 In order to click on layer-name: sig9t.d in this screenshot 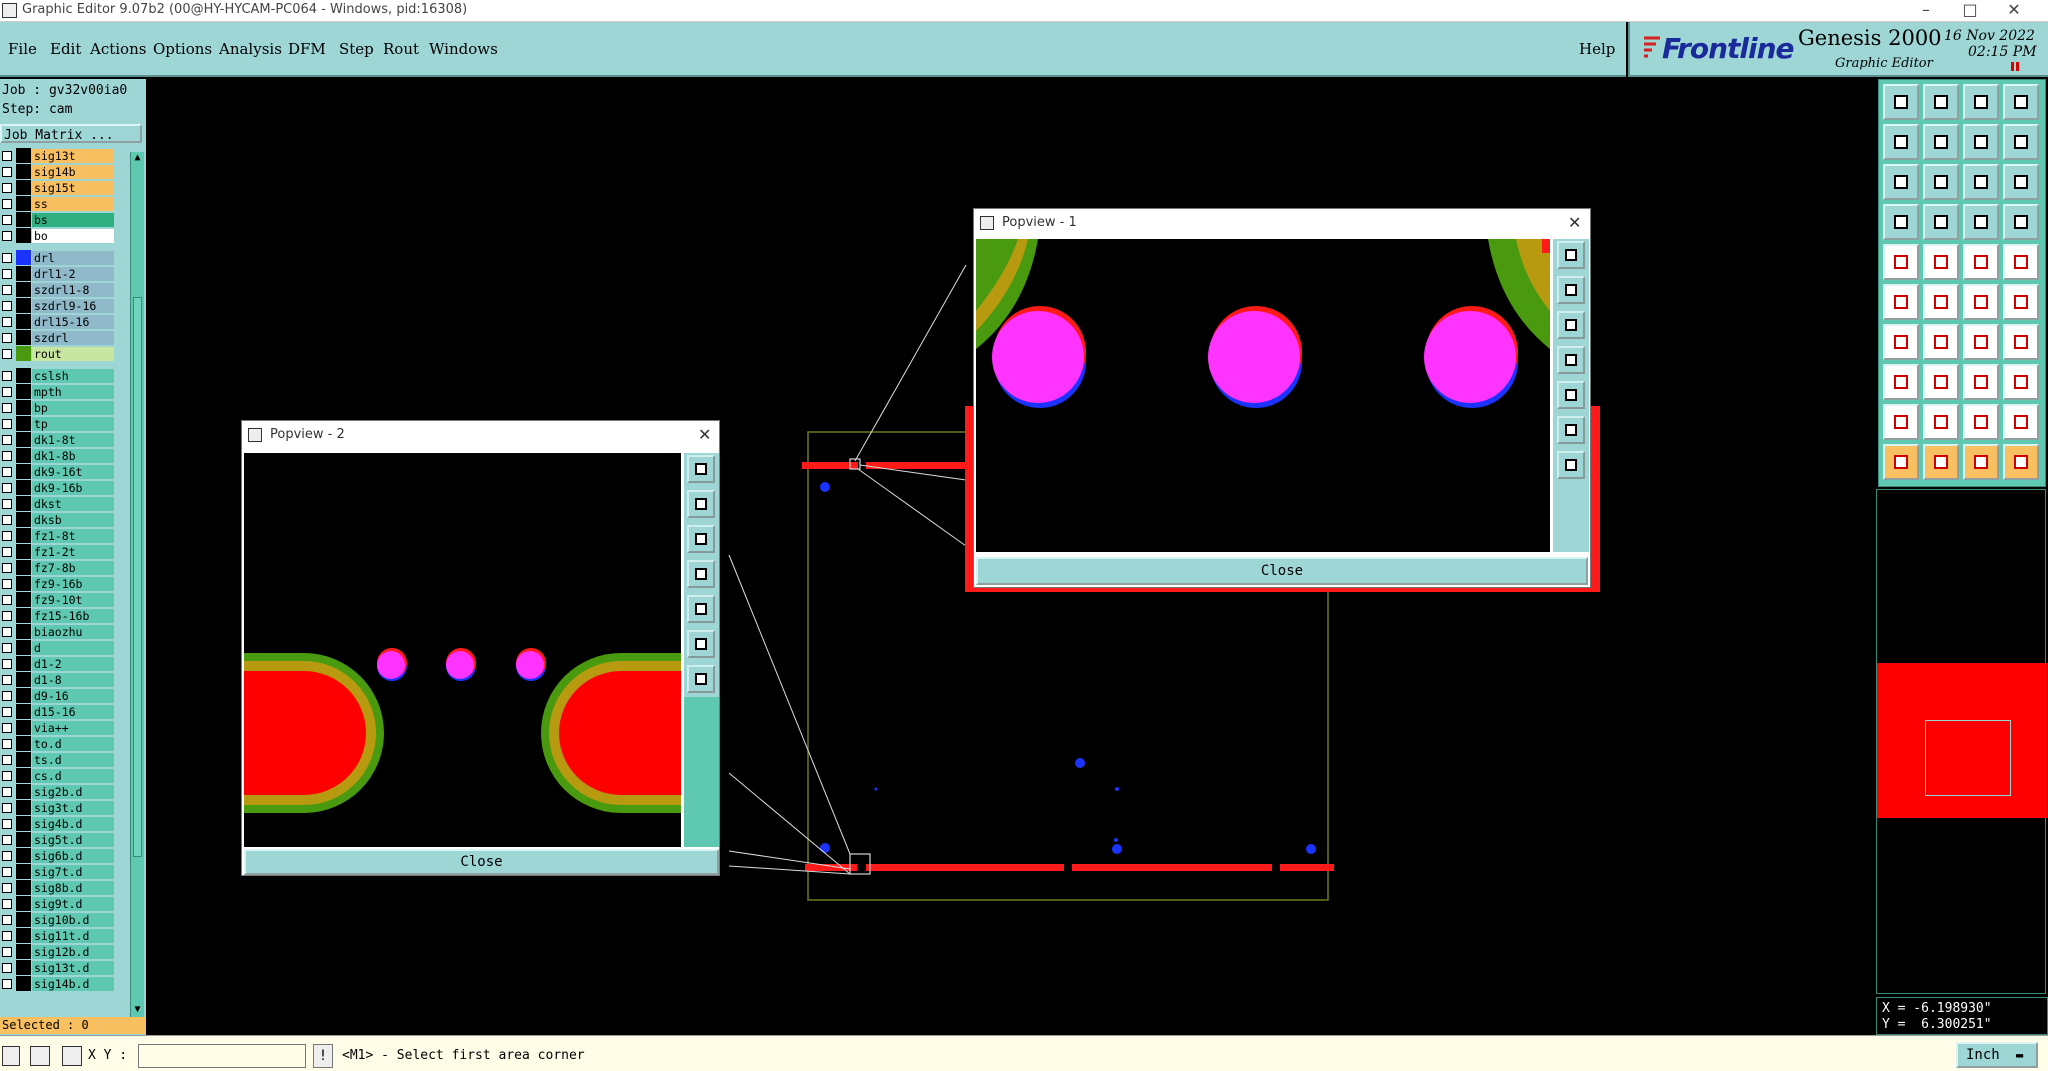, I will do `click(73, 904)`.